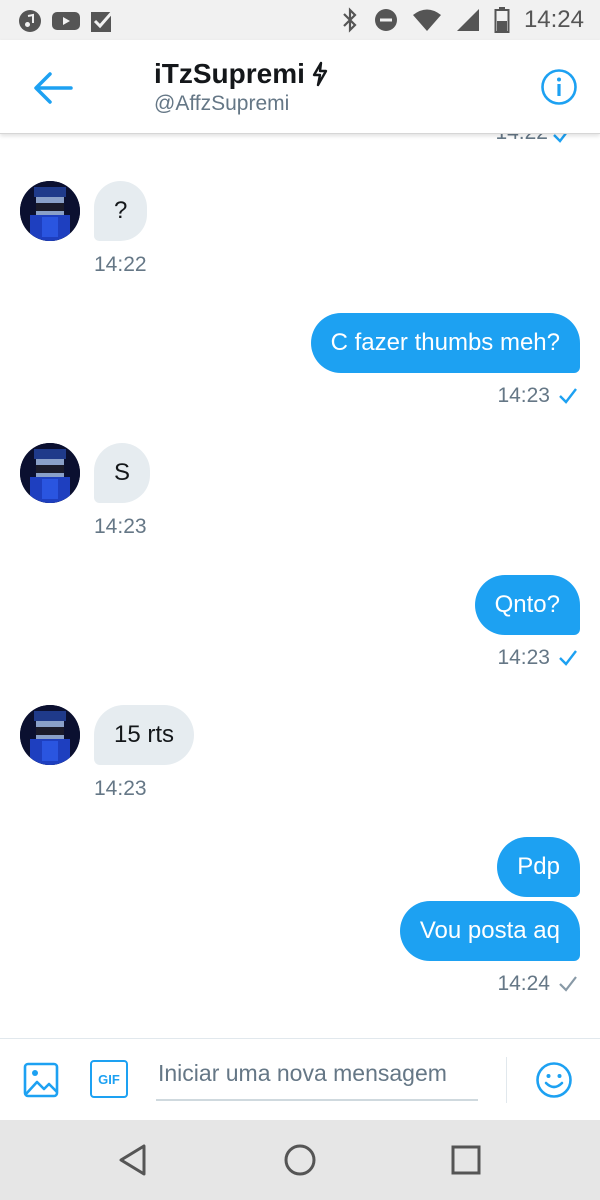  I want to click on system-nav-bar, so click(300, 1160).